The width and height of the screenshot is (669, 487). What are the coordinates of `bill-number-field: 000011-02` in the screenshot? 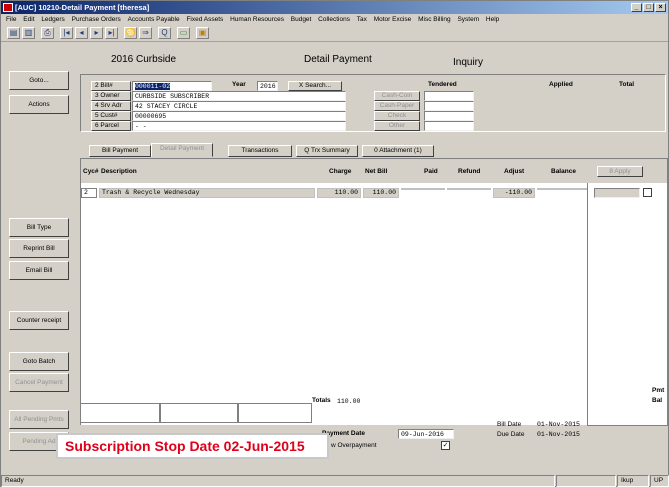 It's located at (172, 86).